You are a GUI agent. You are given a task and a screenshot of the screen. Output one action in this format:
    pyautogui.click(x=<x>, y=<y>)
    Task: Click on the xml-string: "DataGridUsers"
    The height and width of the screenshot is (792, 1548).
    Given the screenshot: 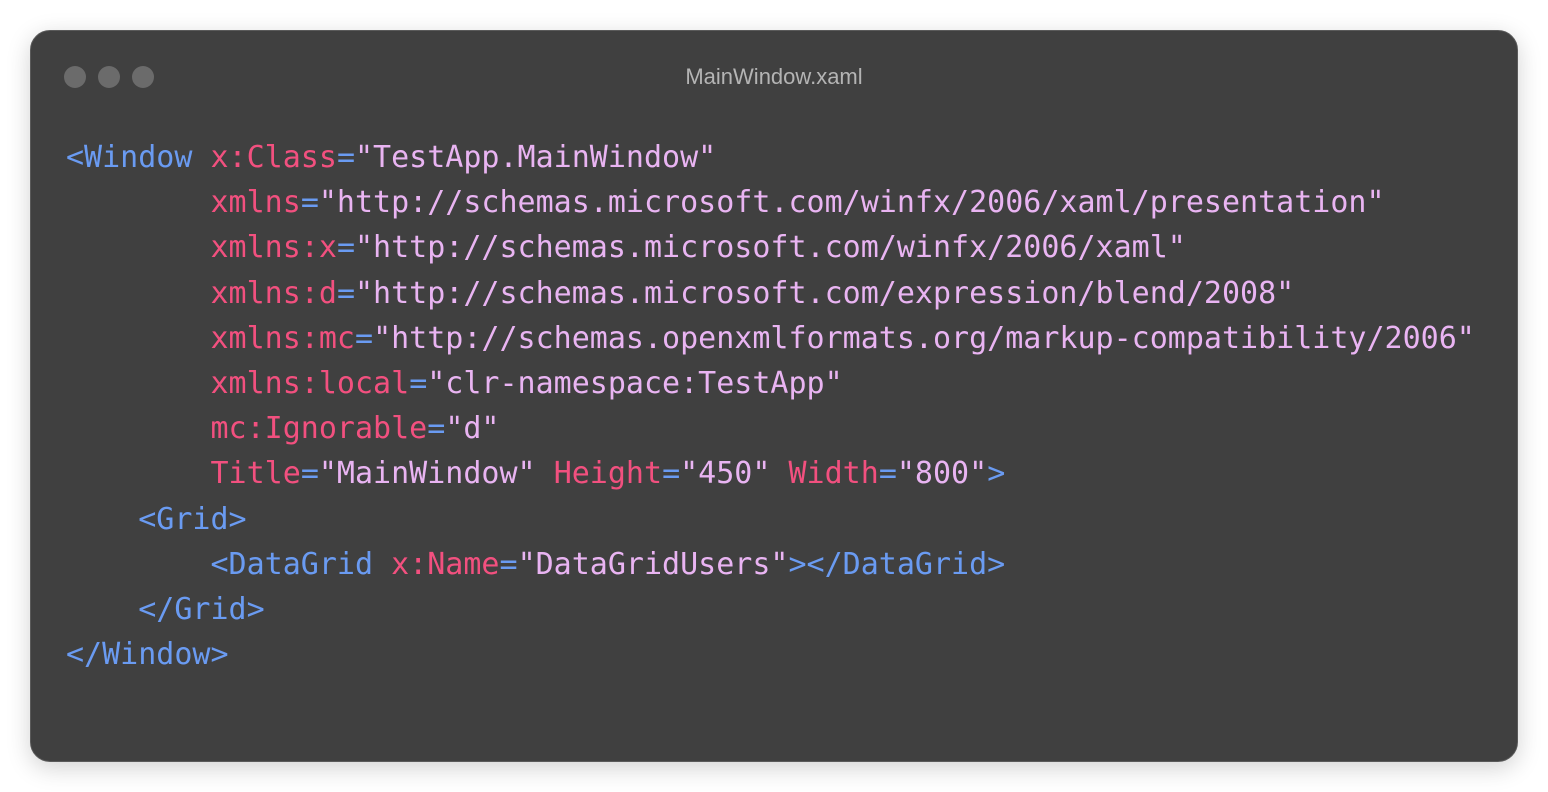 What is the action you would take?
    pyautogui.click(x=653, y=564)
    